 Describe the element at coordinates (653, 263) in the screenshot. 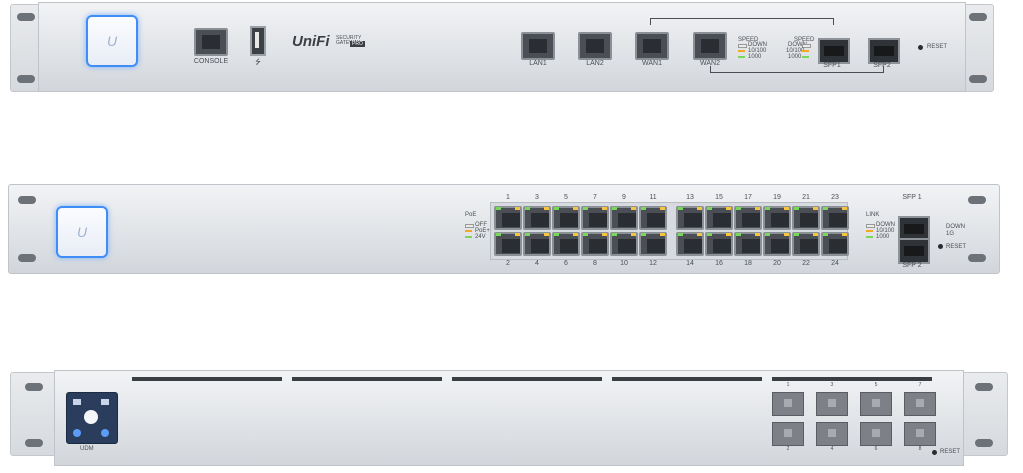

I see `port-number-label: 12` at that location.